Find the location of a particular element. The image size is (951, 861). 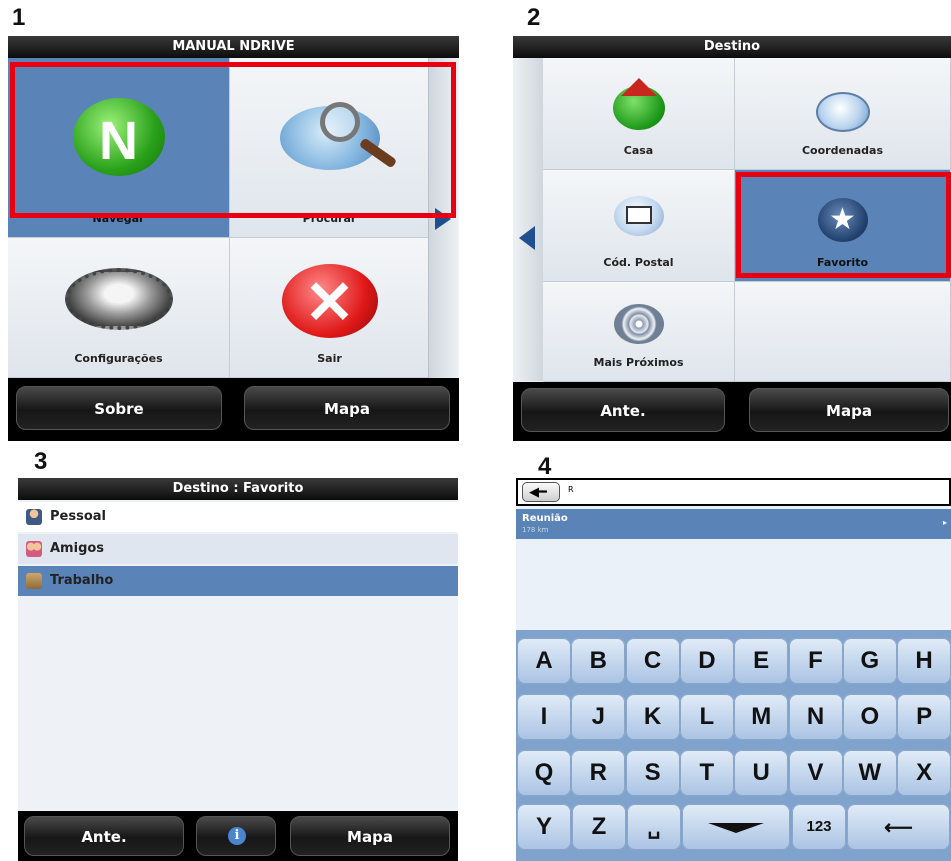

sair-tile: ✕ Sair is located at coordinates (330, 308).